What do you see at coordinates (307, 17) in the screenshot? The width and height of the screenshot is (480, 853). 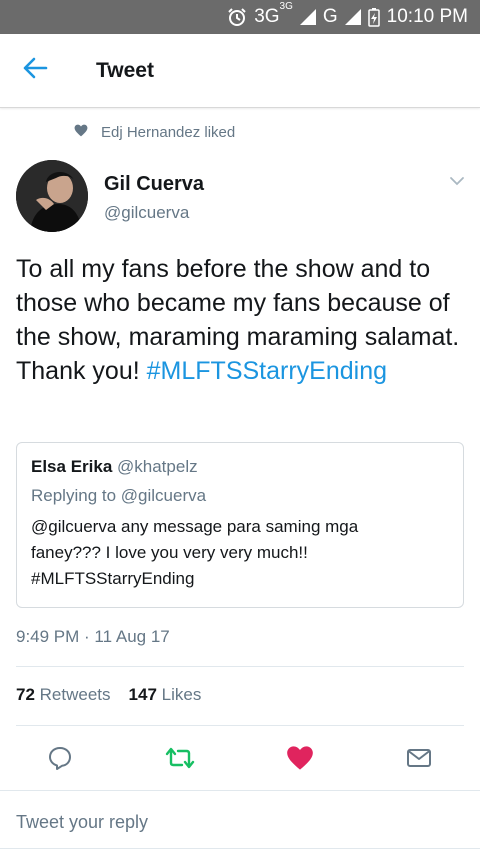 I see `signal-icon` at bounding box center [307, 17].